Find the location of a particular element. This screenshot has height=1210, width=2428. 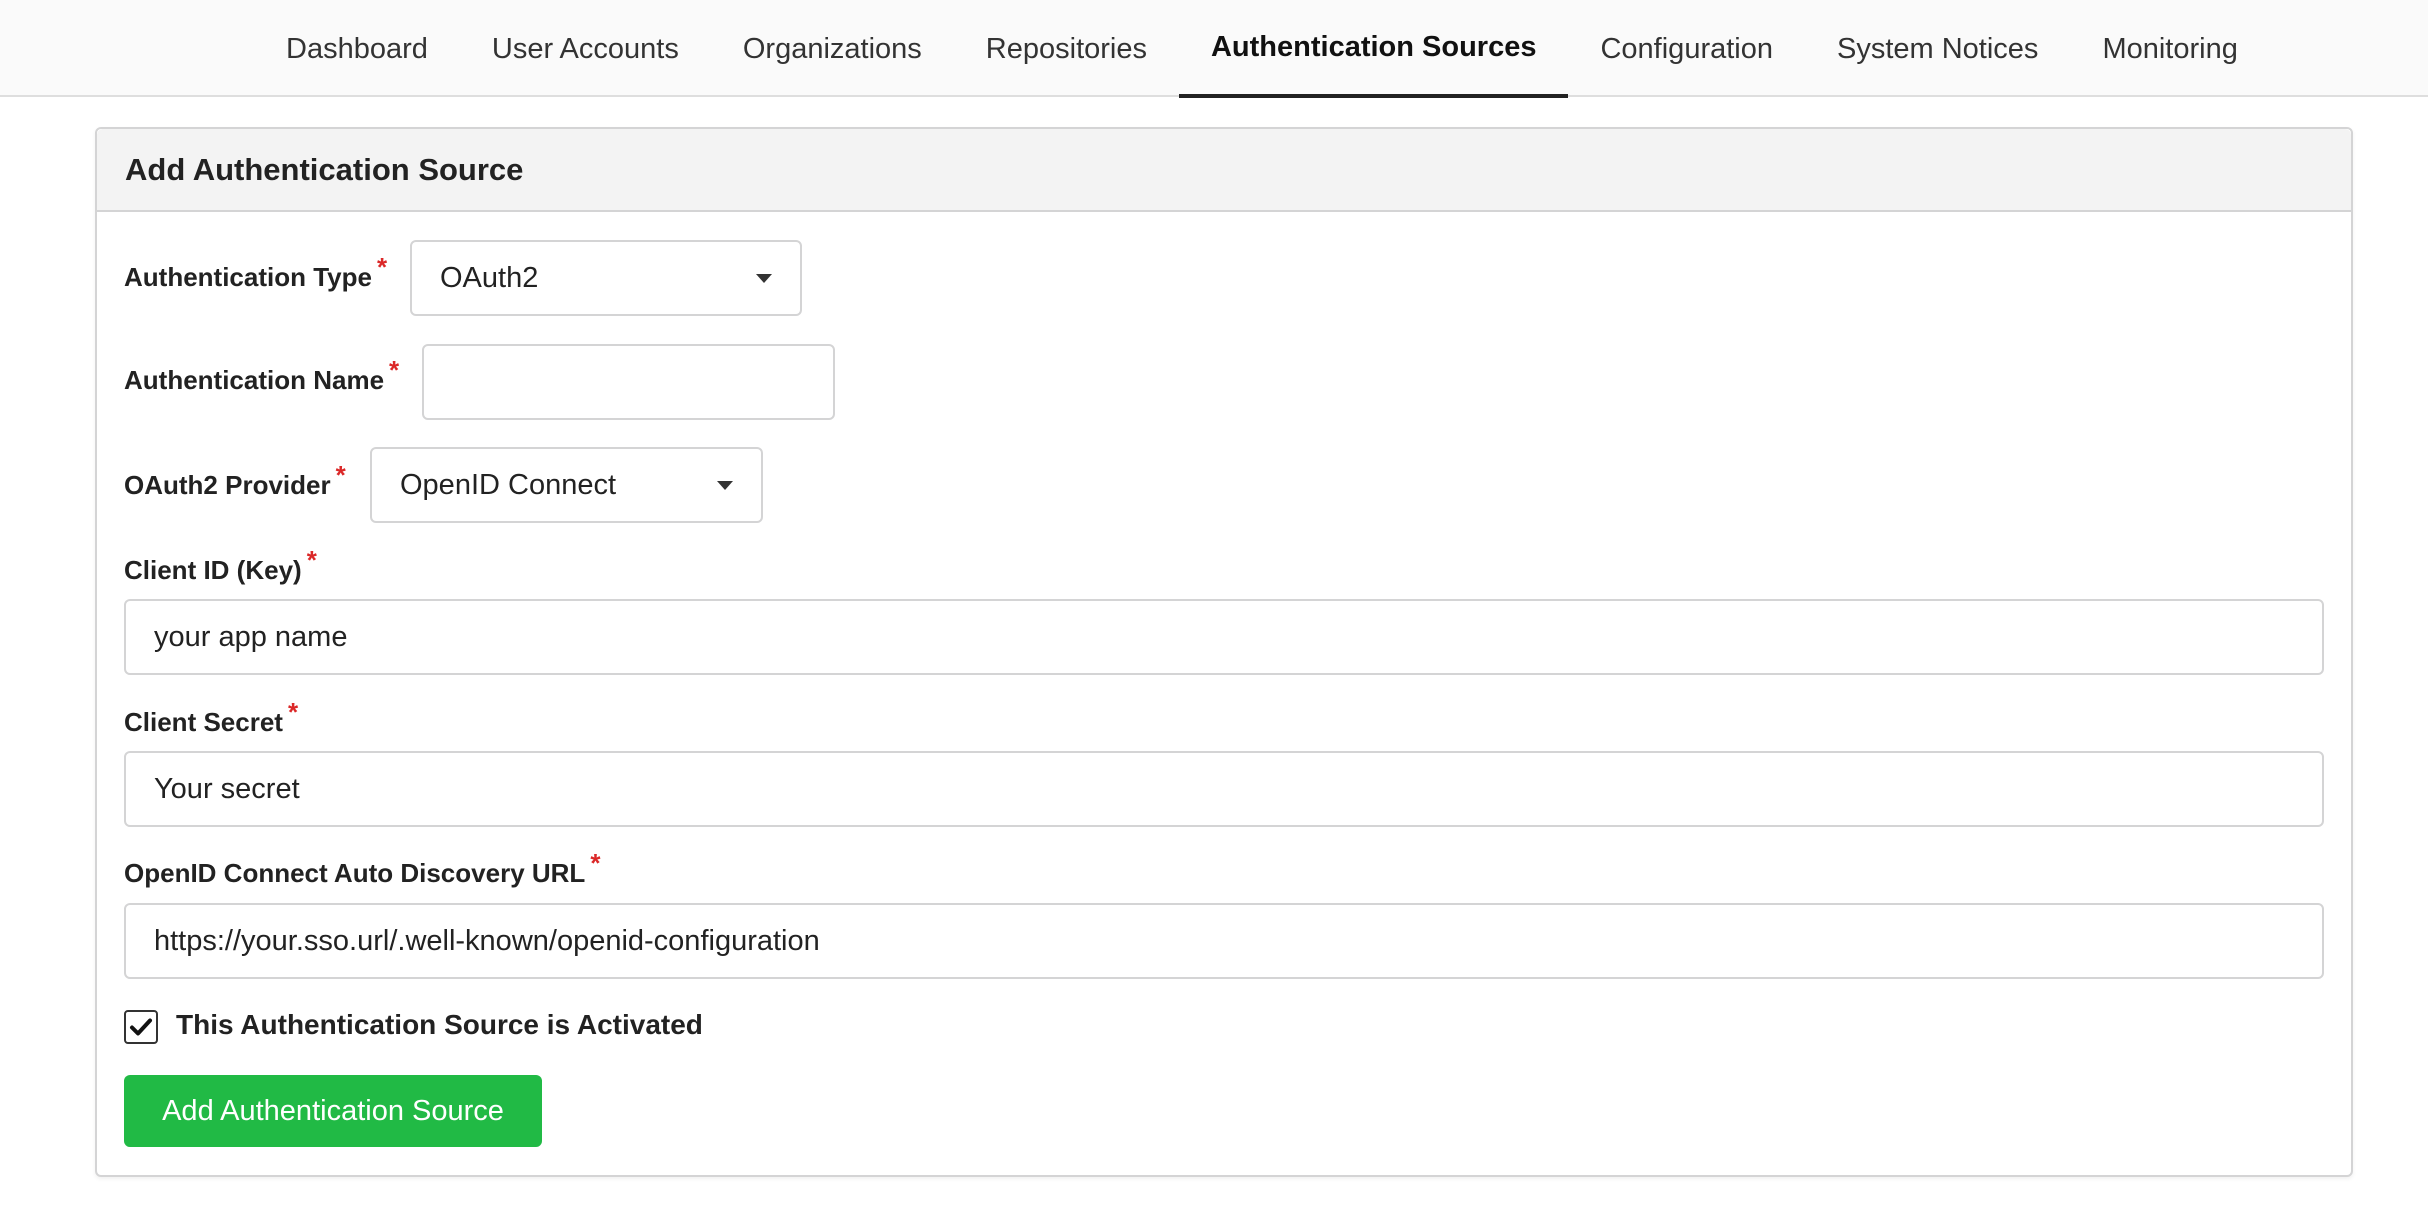

tab-user-accounts: User Accounts is located at coordinates (585, 49).